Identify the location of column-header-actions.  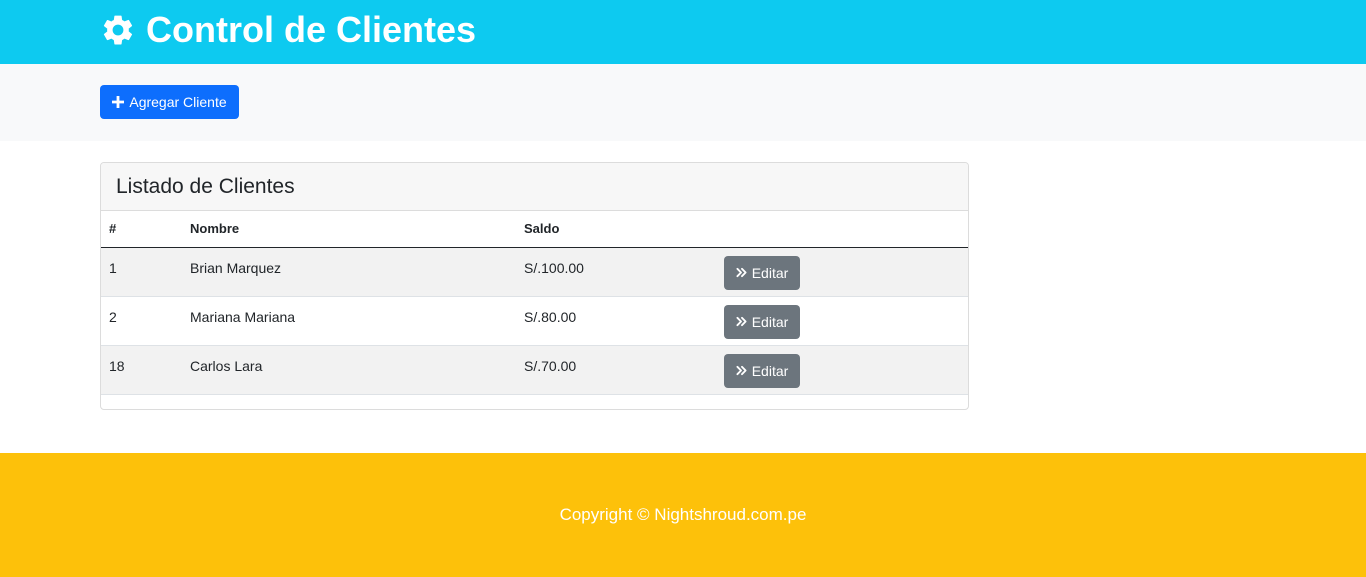
(842, 229).